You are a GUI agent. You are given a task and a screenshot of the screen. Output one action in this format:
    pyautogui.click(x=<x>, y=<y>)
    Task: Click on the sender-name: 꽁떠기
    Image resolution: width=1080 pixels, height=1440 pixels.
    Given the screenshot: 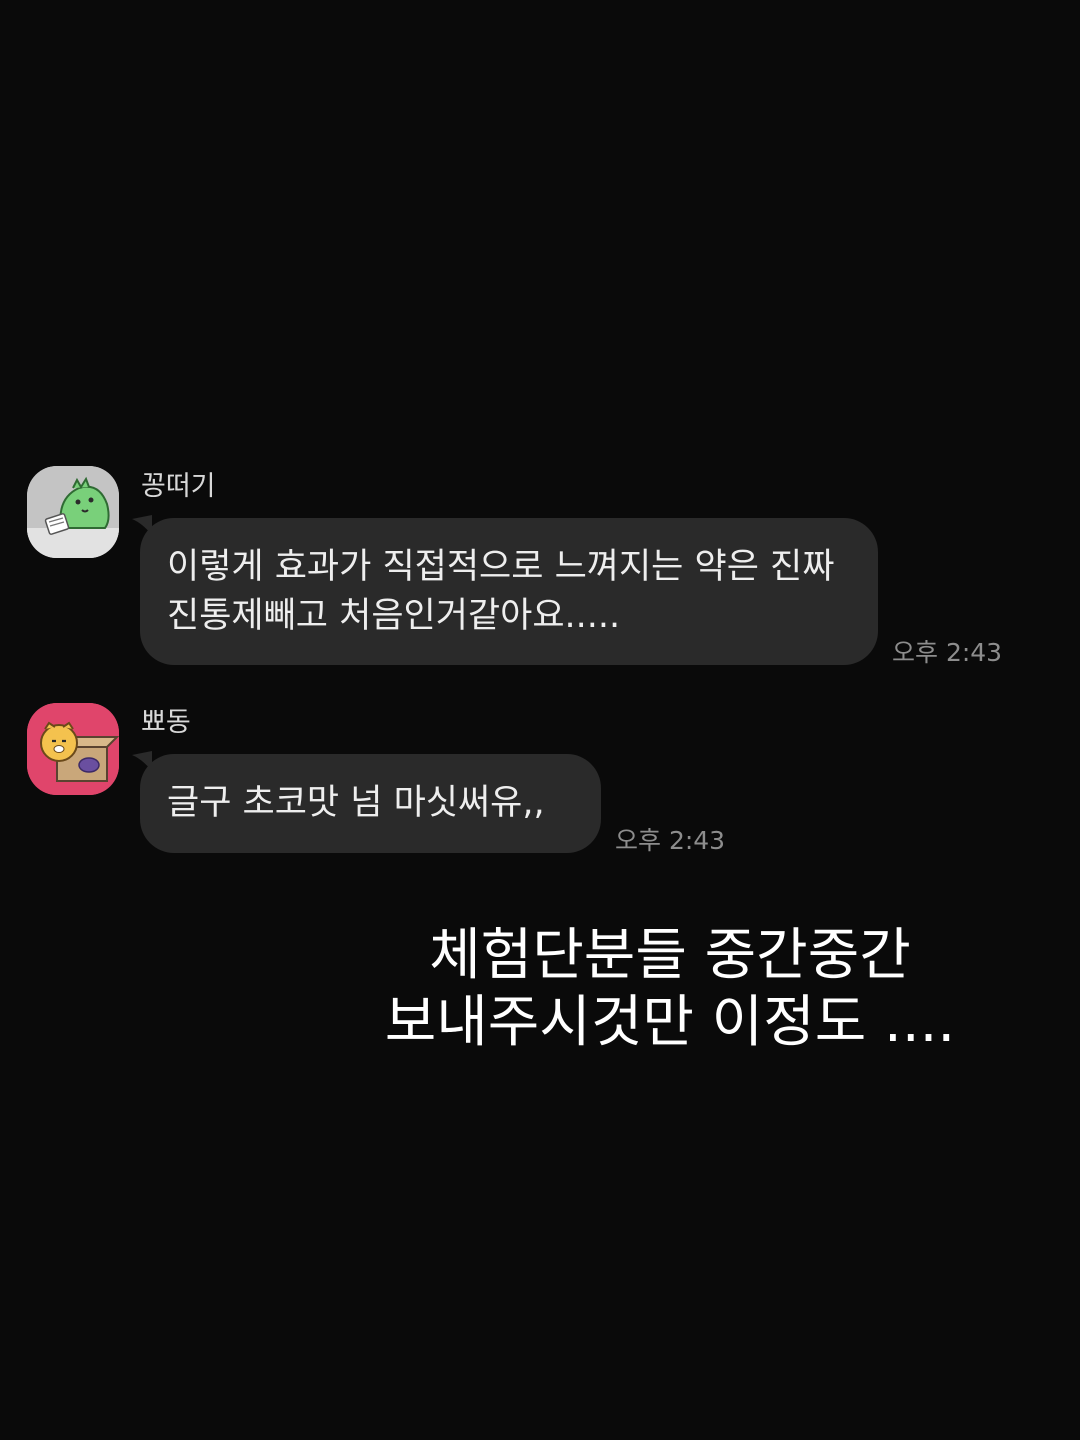 What is the action you would take?
    pyautogui.click(x=178, y=486)
    